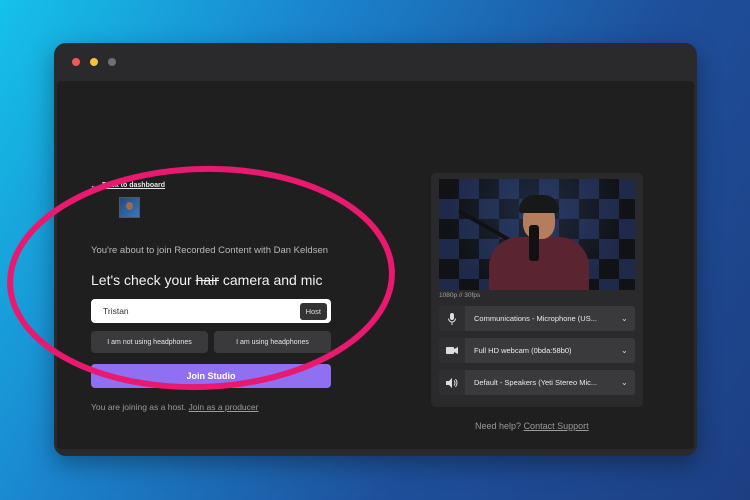  I want to click on minimize-window-button, so click(94, 62).